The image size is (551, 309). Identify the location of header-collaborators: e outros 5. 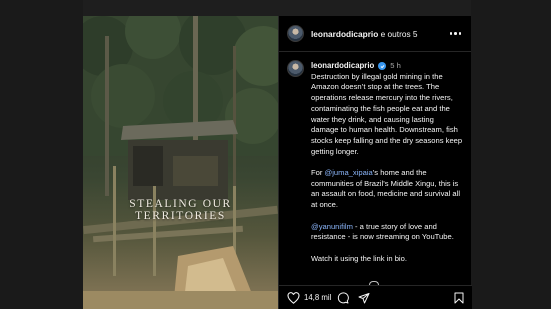
(398, 34).